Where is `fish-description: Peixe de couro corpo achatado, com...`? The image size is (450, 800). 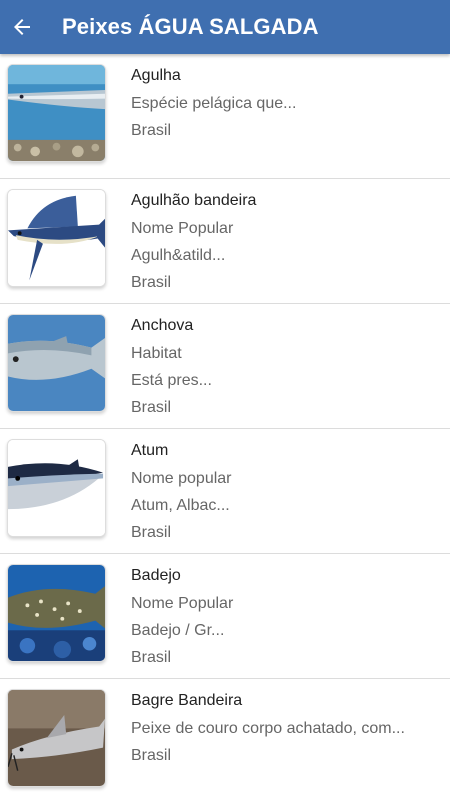
fish-description: Peixe de couro corpo achatado, com... is located at coordinates (268, 728).